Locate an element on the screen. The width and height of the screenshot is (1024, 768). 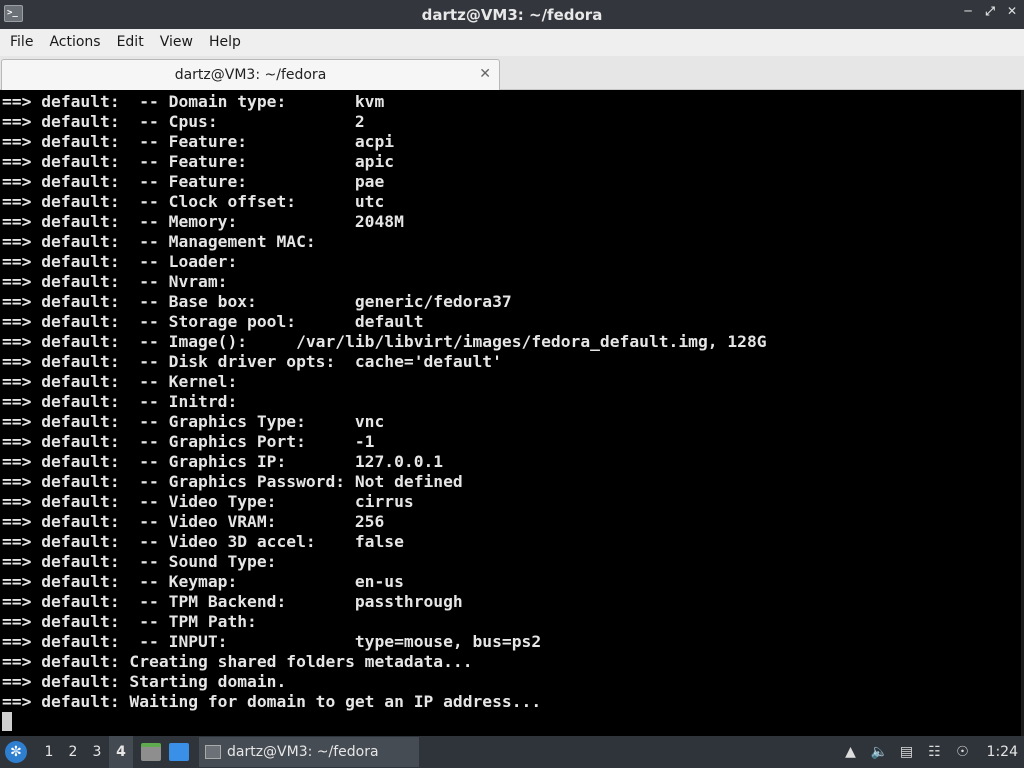
taskbar-window-button: dartz@VM3: ~/fedora is located at coordinates (309, 752).